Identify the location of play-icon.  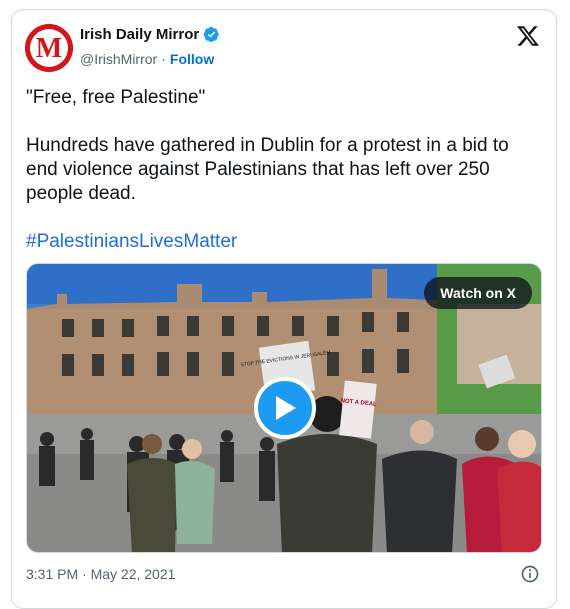
(286, 408).